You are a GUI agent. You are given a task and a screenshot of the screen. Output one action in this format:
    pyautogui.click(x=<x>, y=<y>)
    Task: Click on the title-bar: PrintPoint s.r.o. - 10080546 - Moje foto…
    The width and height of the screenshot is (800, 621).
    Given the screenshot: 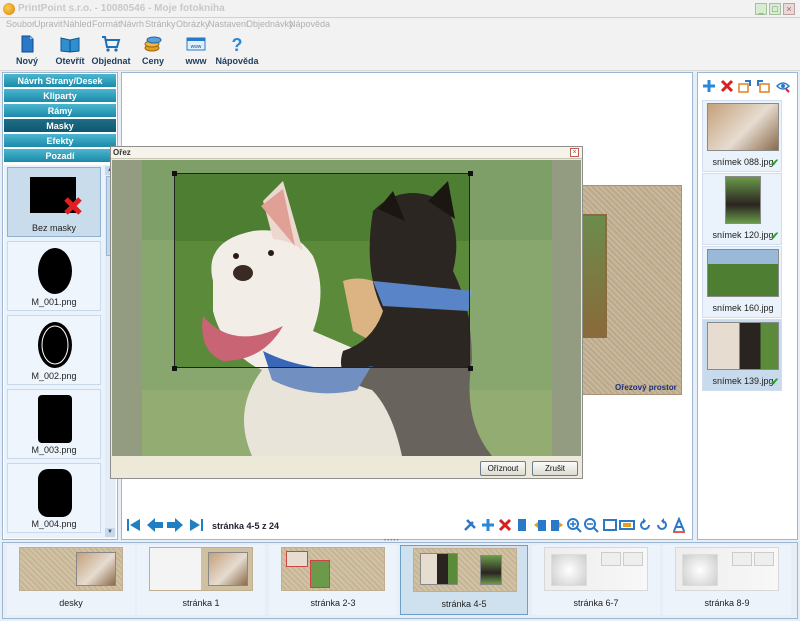 What is the action you would take?
    pyautogui.click(x=400, y=9)
    